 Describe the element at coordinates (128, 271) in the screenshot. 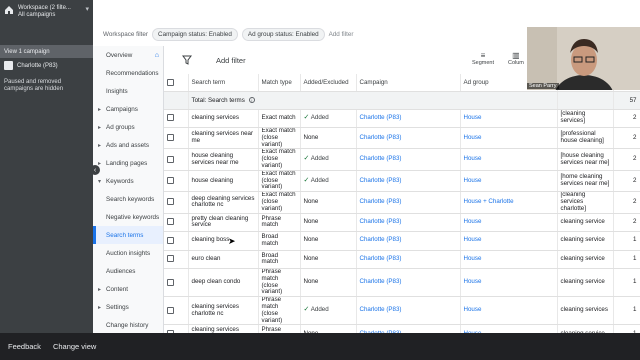

I see `nav-audiences: Audiences` at that location.